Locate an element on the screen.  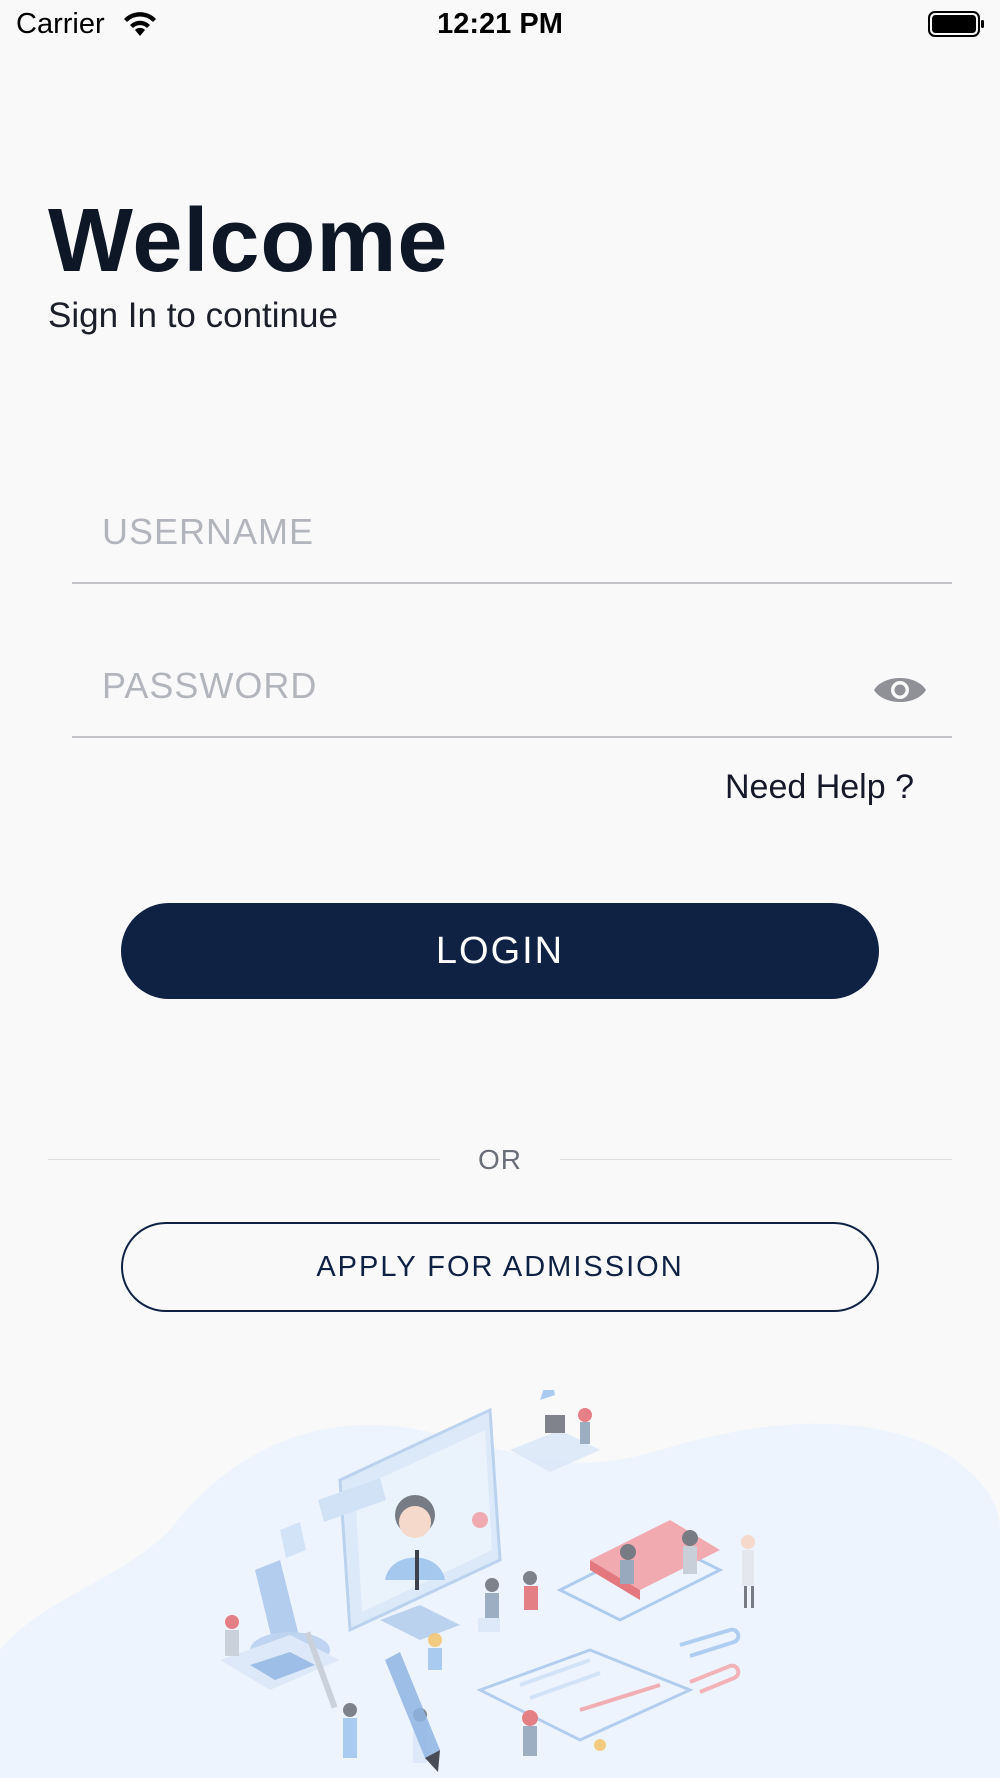
clock: 12:21 PM is located at coordinates (500, 24).